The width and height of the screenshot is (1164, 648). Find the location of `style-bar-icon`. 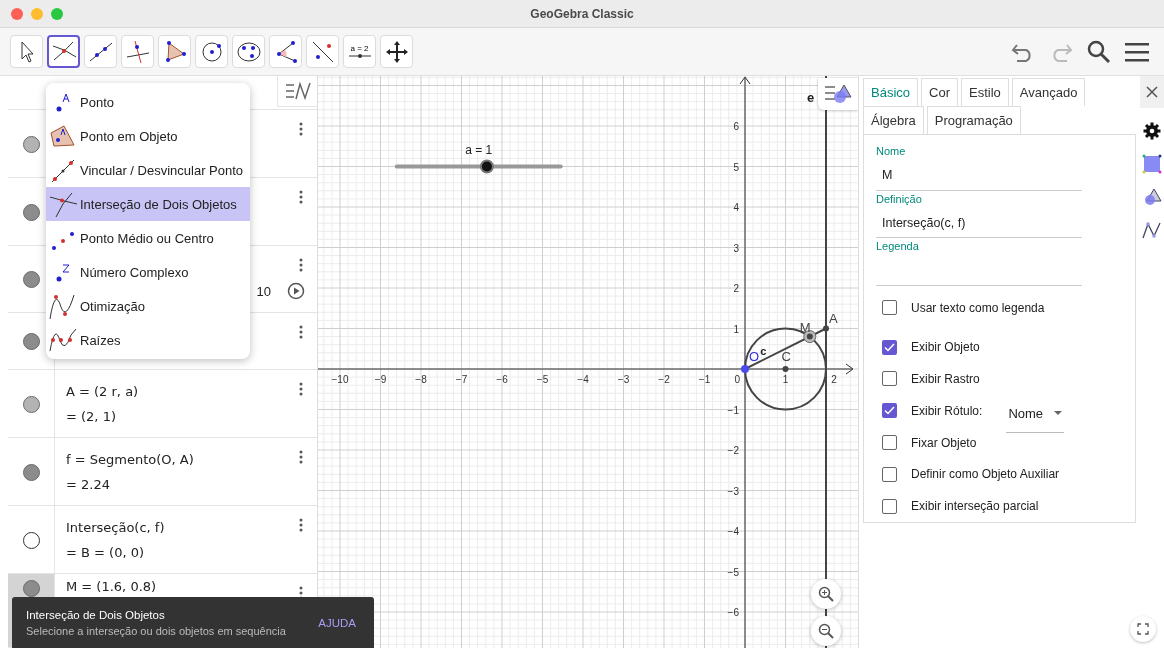

style-bar-icon is located at coordinates (838, 94).